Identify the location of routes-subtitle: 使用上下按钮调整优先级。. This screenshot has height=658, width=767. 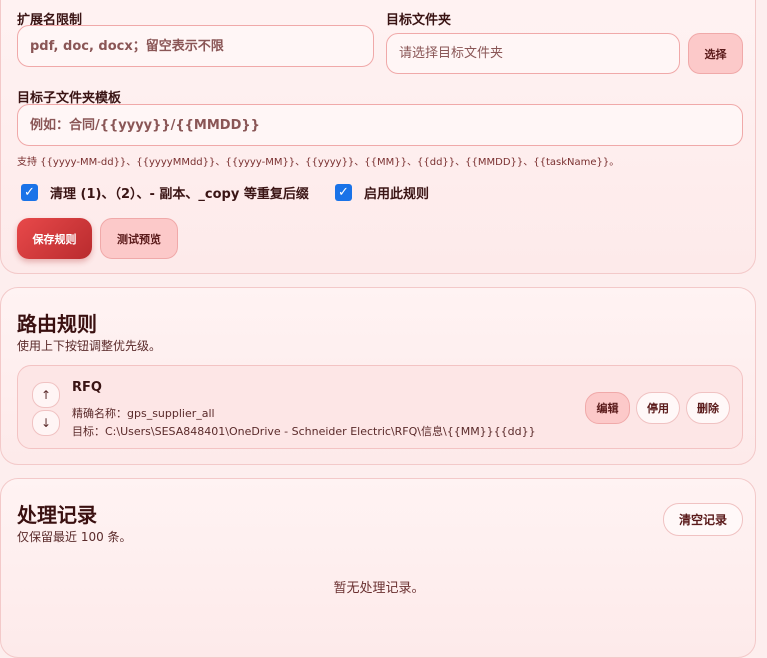
(89, 346).